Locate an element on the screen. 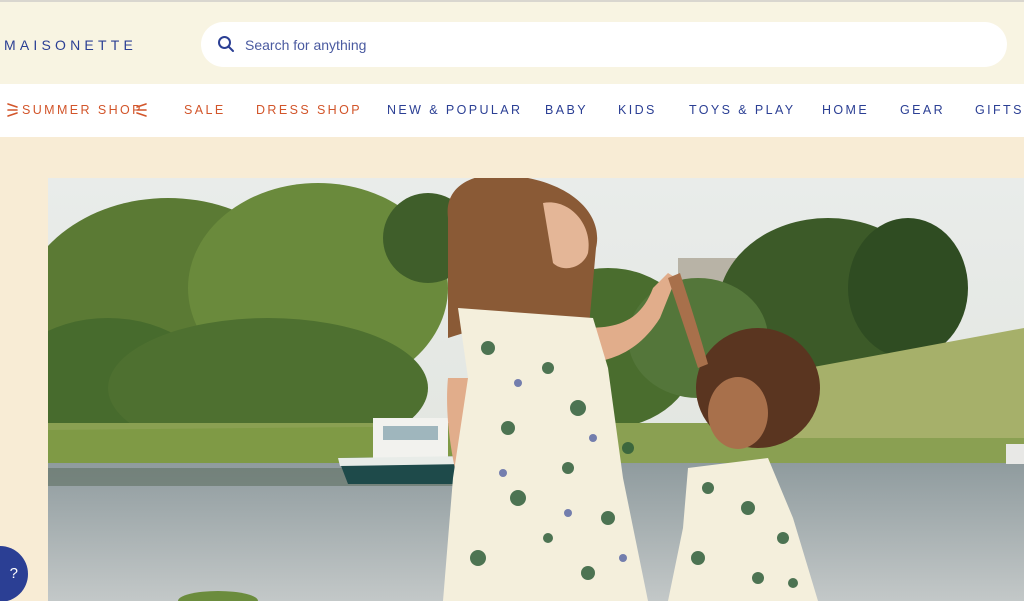  nav-item-new-popular: NEW & POPULAR is located at coordinates (454, 110).